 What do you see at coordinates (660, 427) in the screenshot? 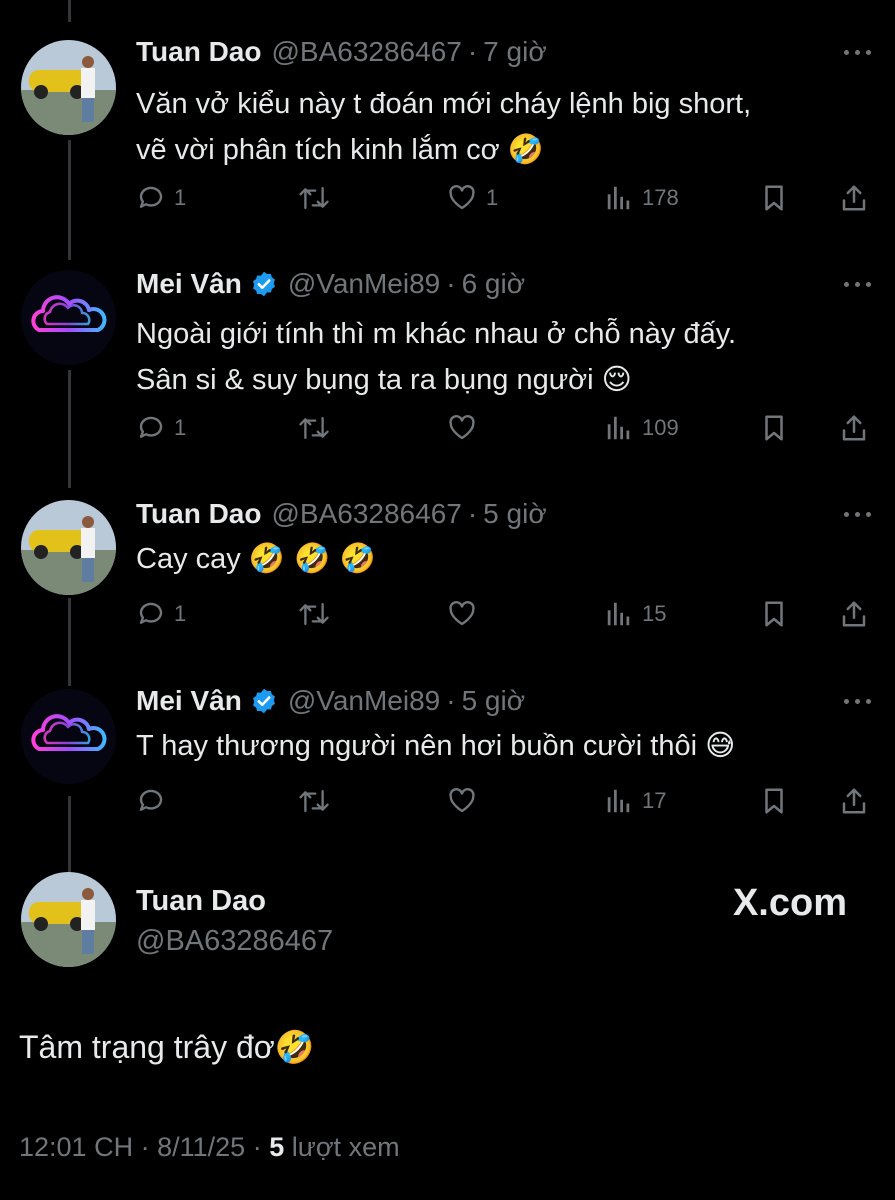
I see `views-count: 109` at bounding box center [660, 427].